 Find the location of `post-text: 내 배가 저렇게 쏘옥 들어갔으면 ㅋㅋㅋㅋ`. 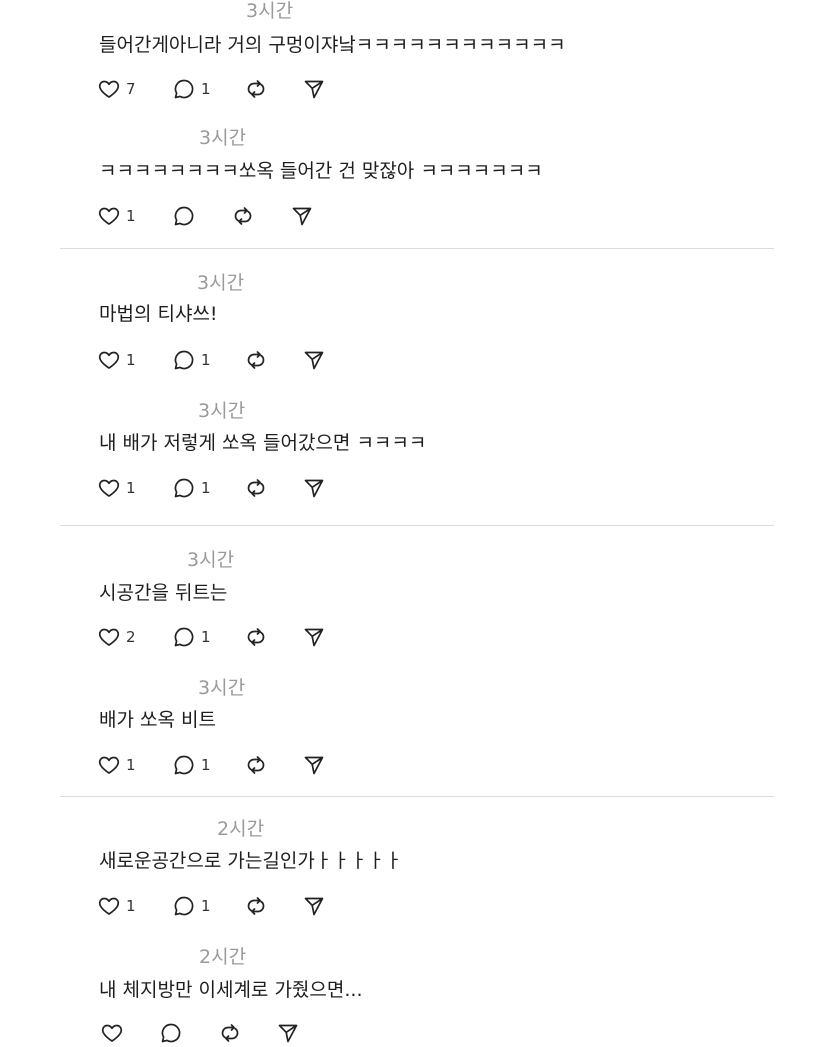

post-text: 내 배가 저렇게 쏘옥 들어갔으면 ㅋㅋㅋㅋ is located at coordinates (263, 443).